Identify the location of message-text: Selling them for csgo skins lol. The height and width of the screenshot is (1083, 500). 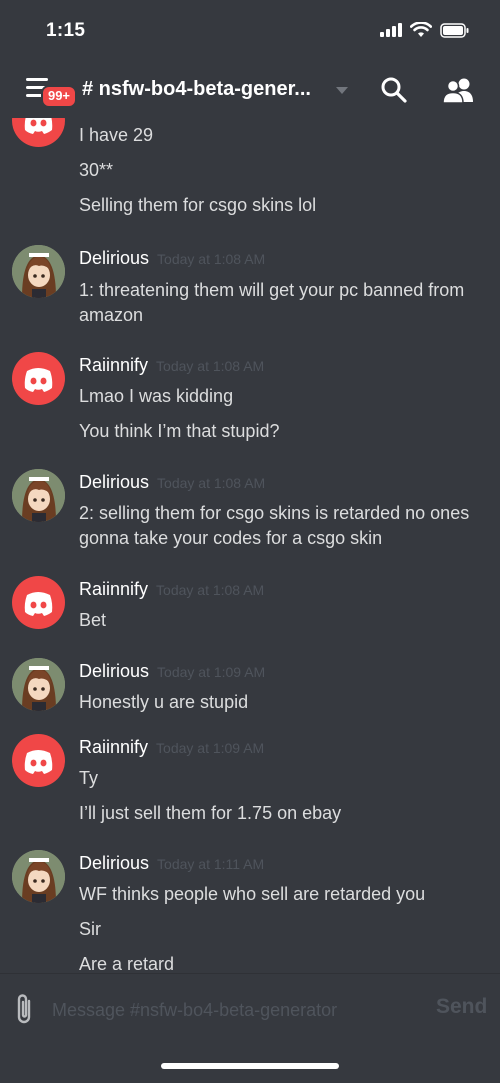
(198, 205).